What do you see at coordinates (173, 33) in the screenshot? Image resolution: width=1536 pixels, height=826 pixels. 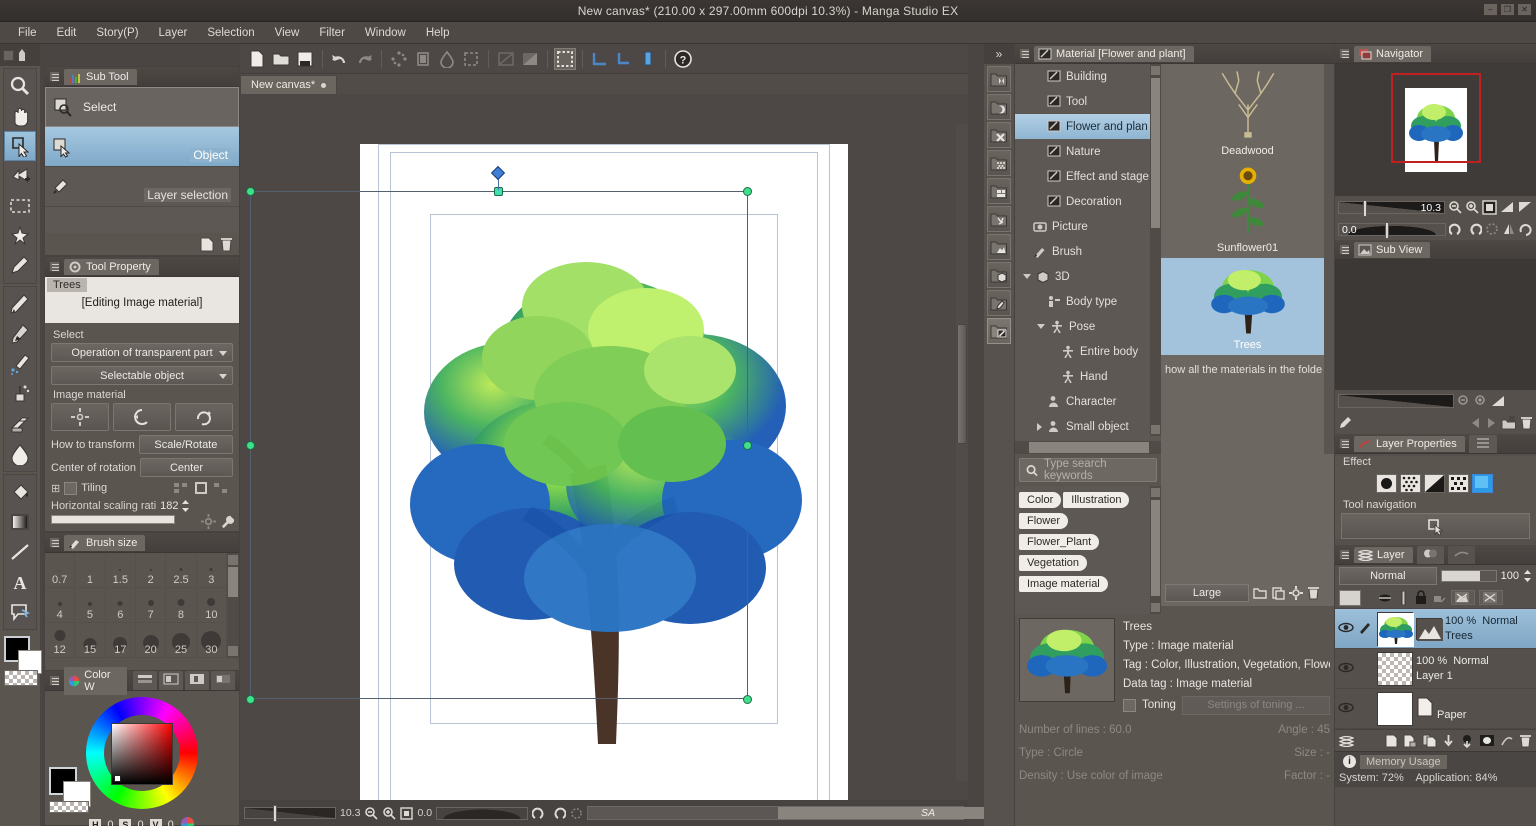 I see `menu-item-layer: Layer` at bounding box center [173, 33].